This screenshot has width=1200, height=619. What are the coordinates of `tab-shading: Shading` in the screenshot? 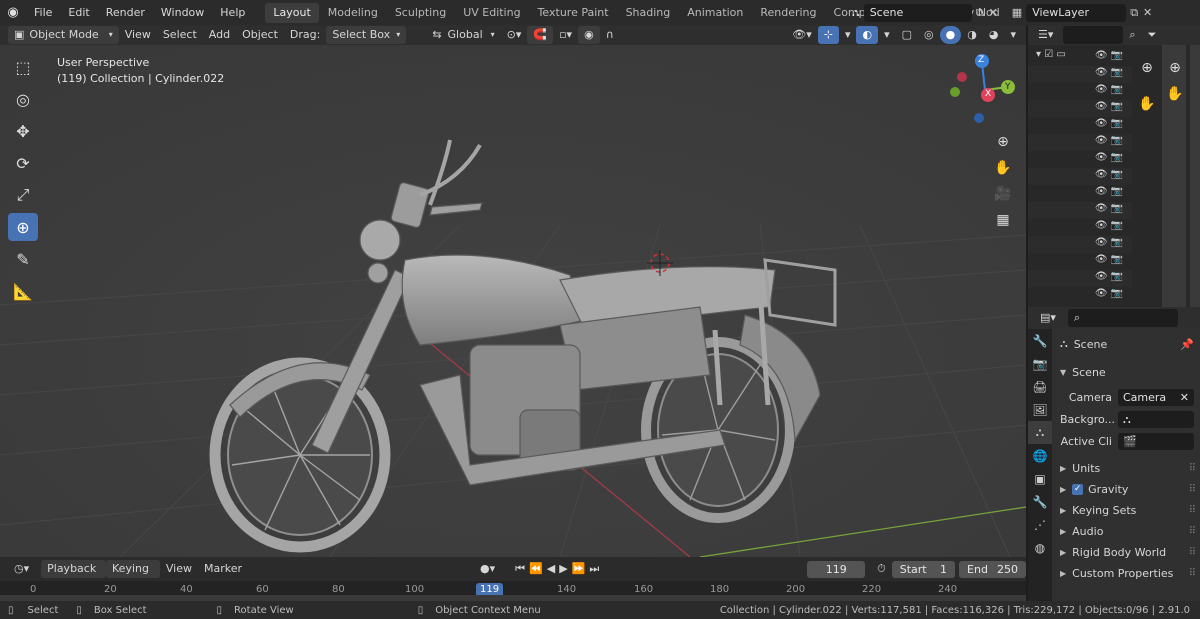 It's located at (648, 13).